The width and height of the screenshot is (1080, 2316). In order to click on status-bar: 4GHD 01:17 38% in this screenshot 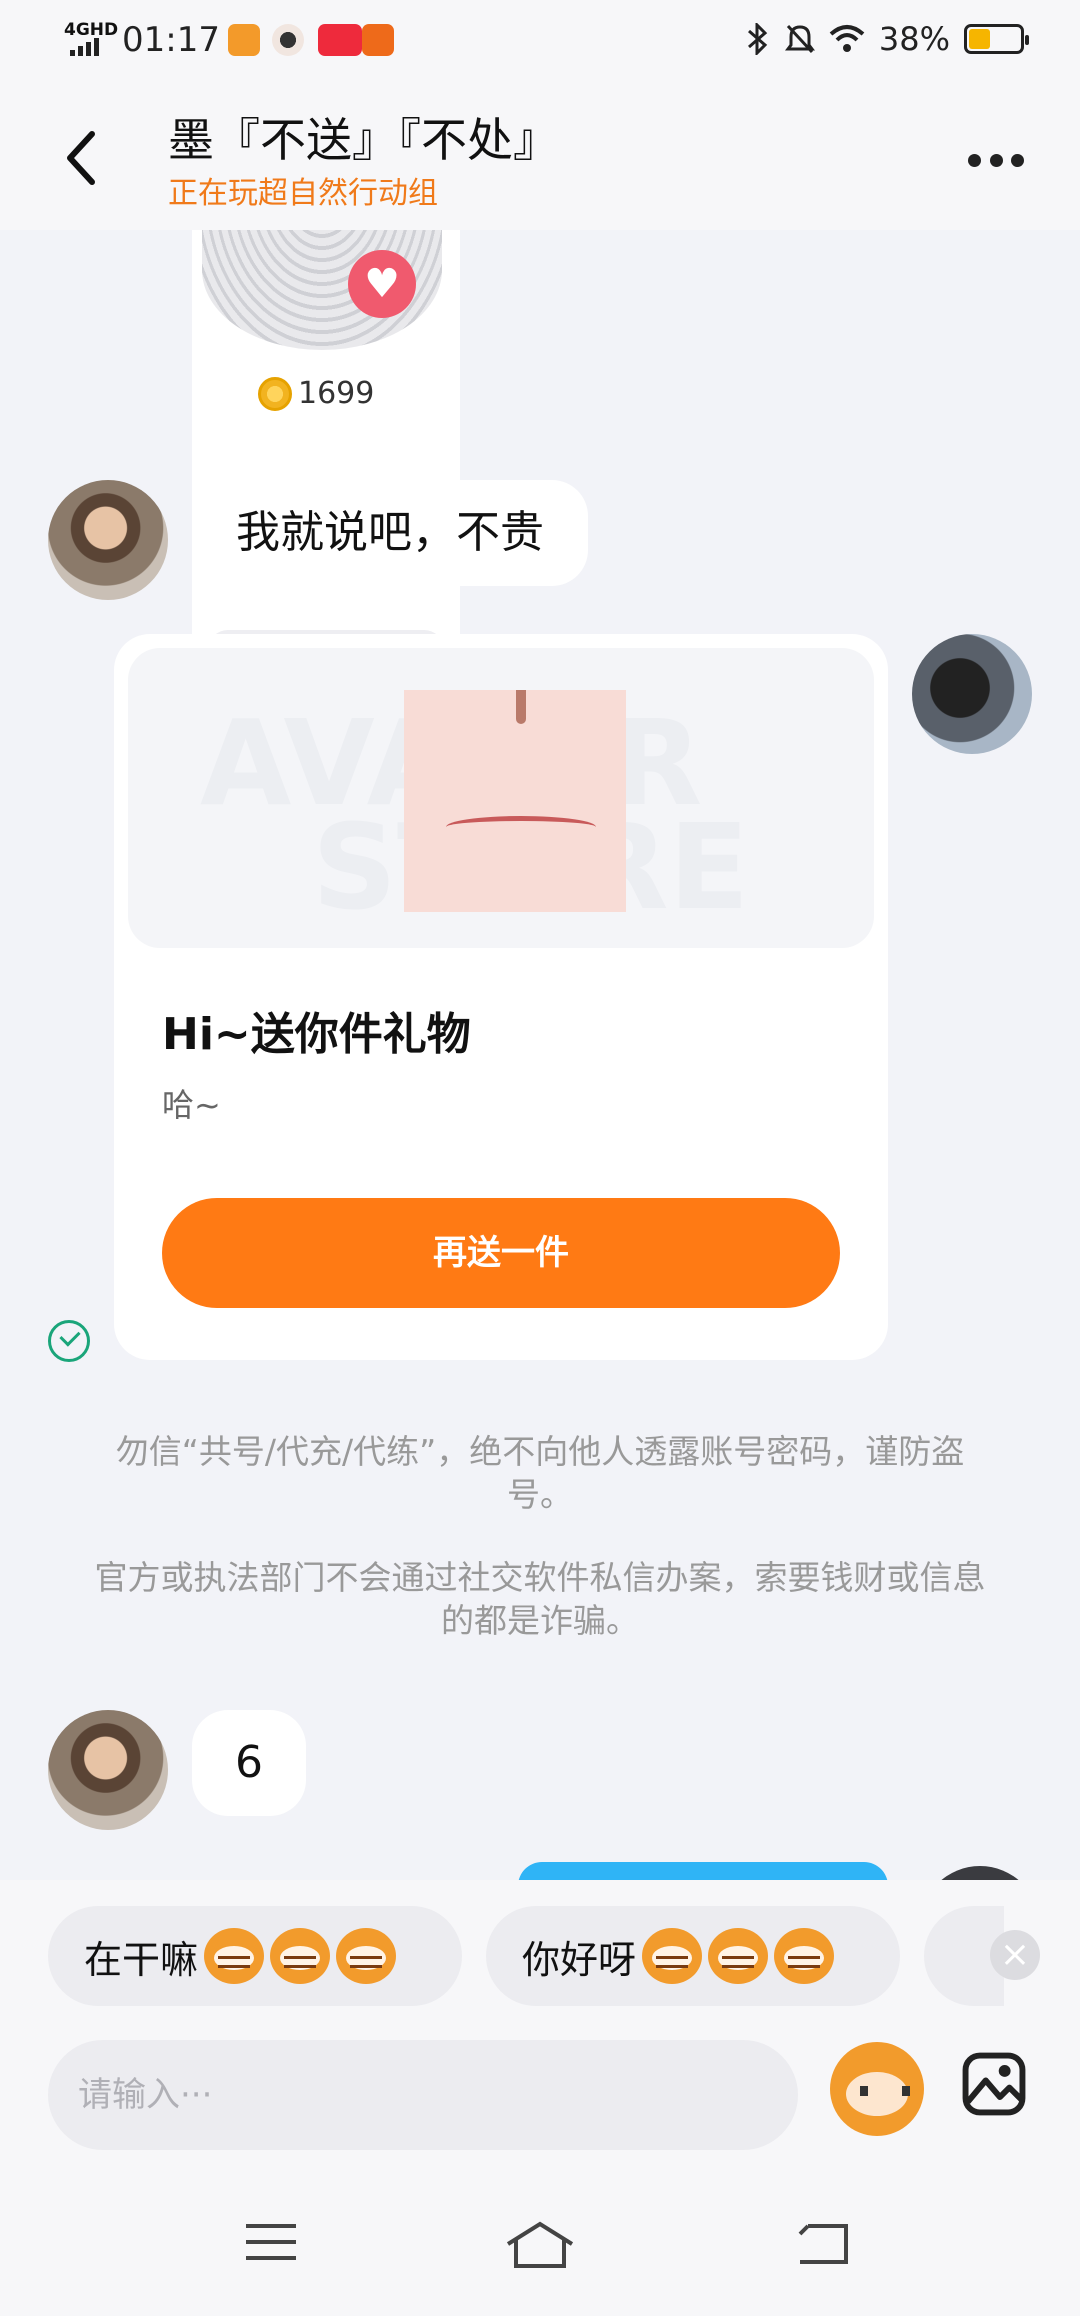, I will do `click(540, 40)`.